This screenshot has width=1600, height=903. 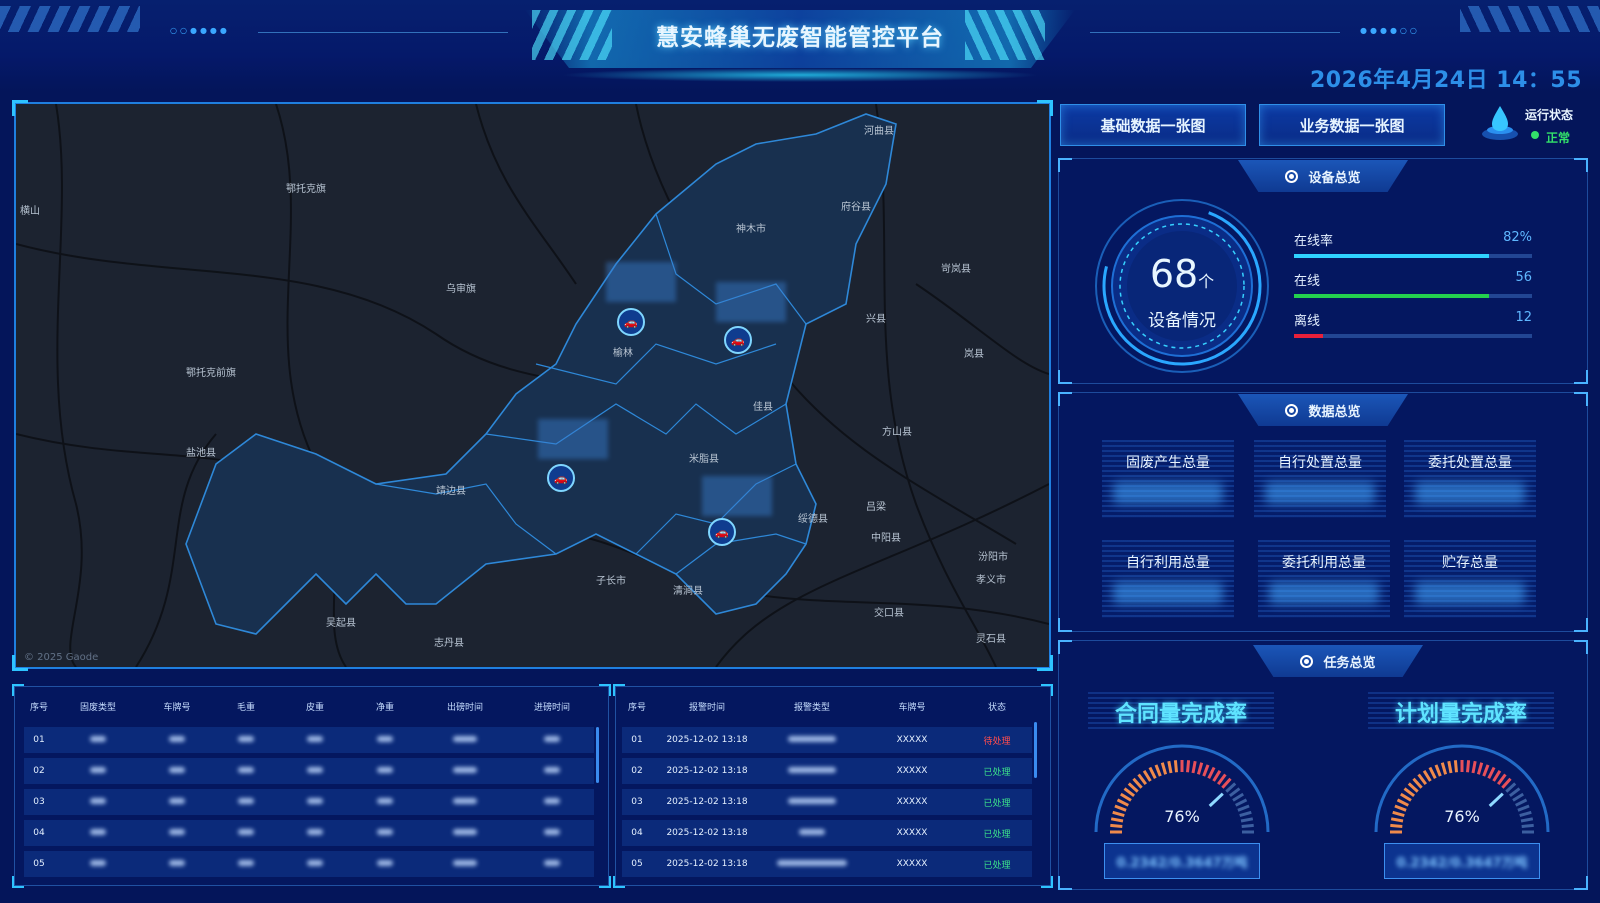 What do you see at coordinates (246, 706) in the screenshot?
I see `column-header: 毛重` at bounding box center [246, 706].